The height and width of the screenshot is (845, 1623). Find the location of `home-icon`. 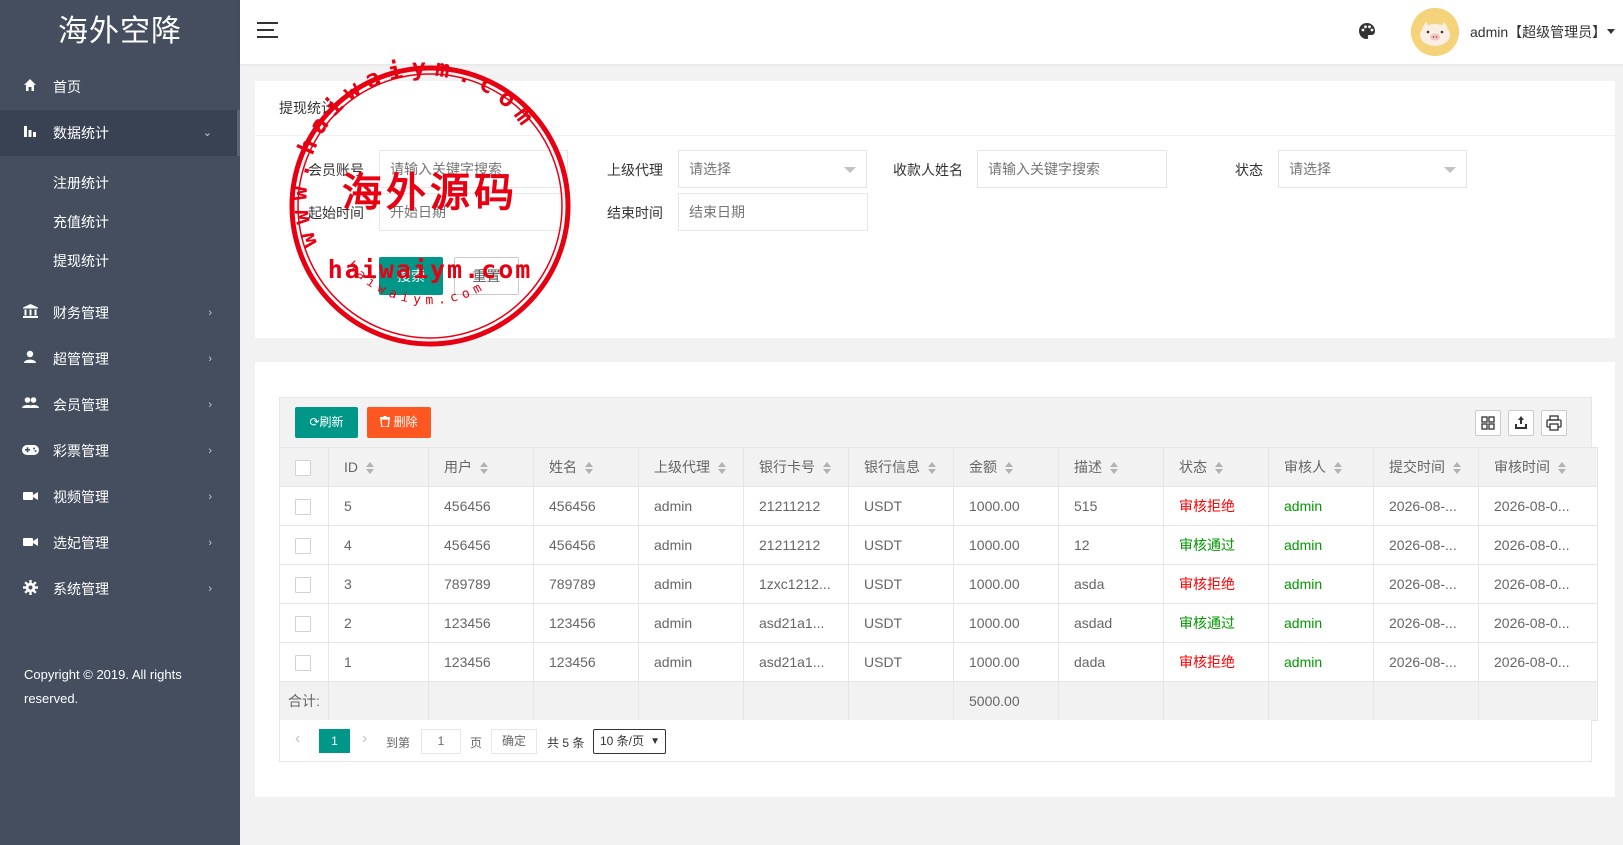

home-icon is located at coordinates (30, 87).